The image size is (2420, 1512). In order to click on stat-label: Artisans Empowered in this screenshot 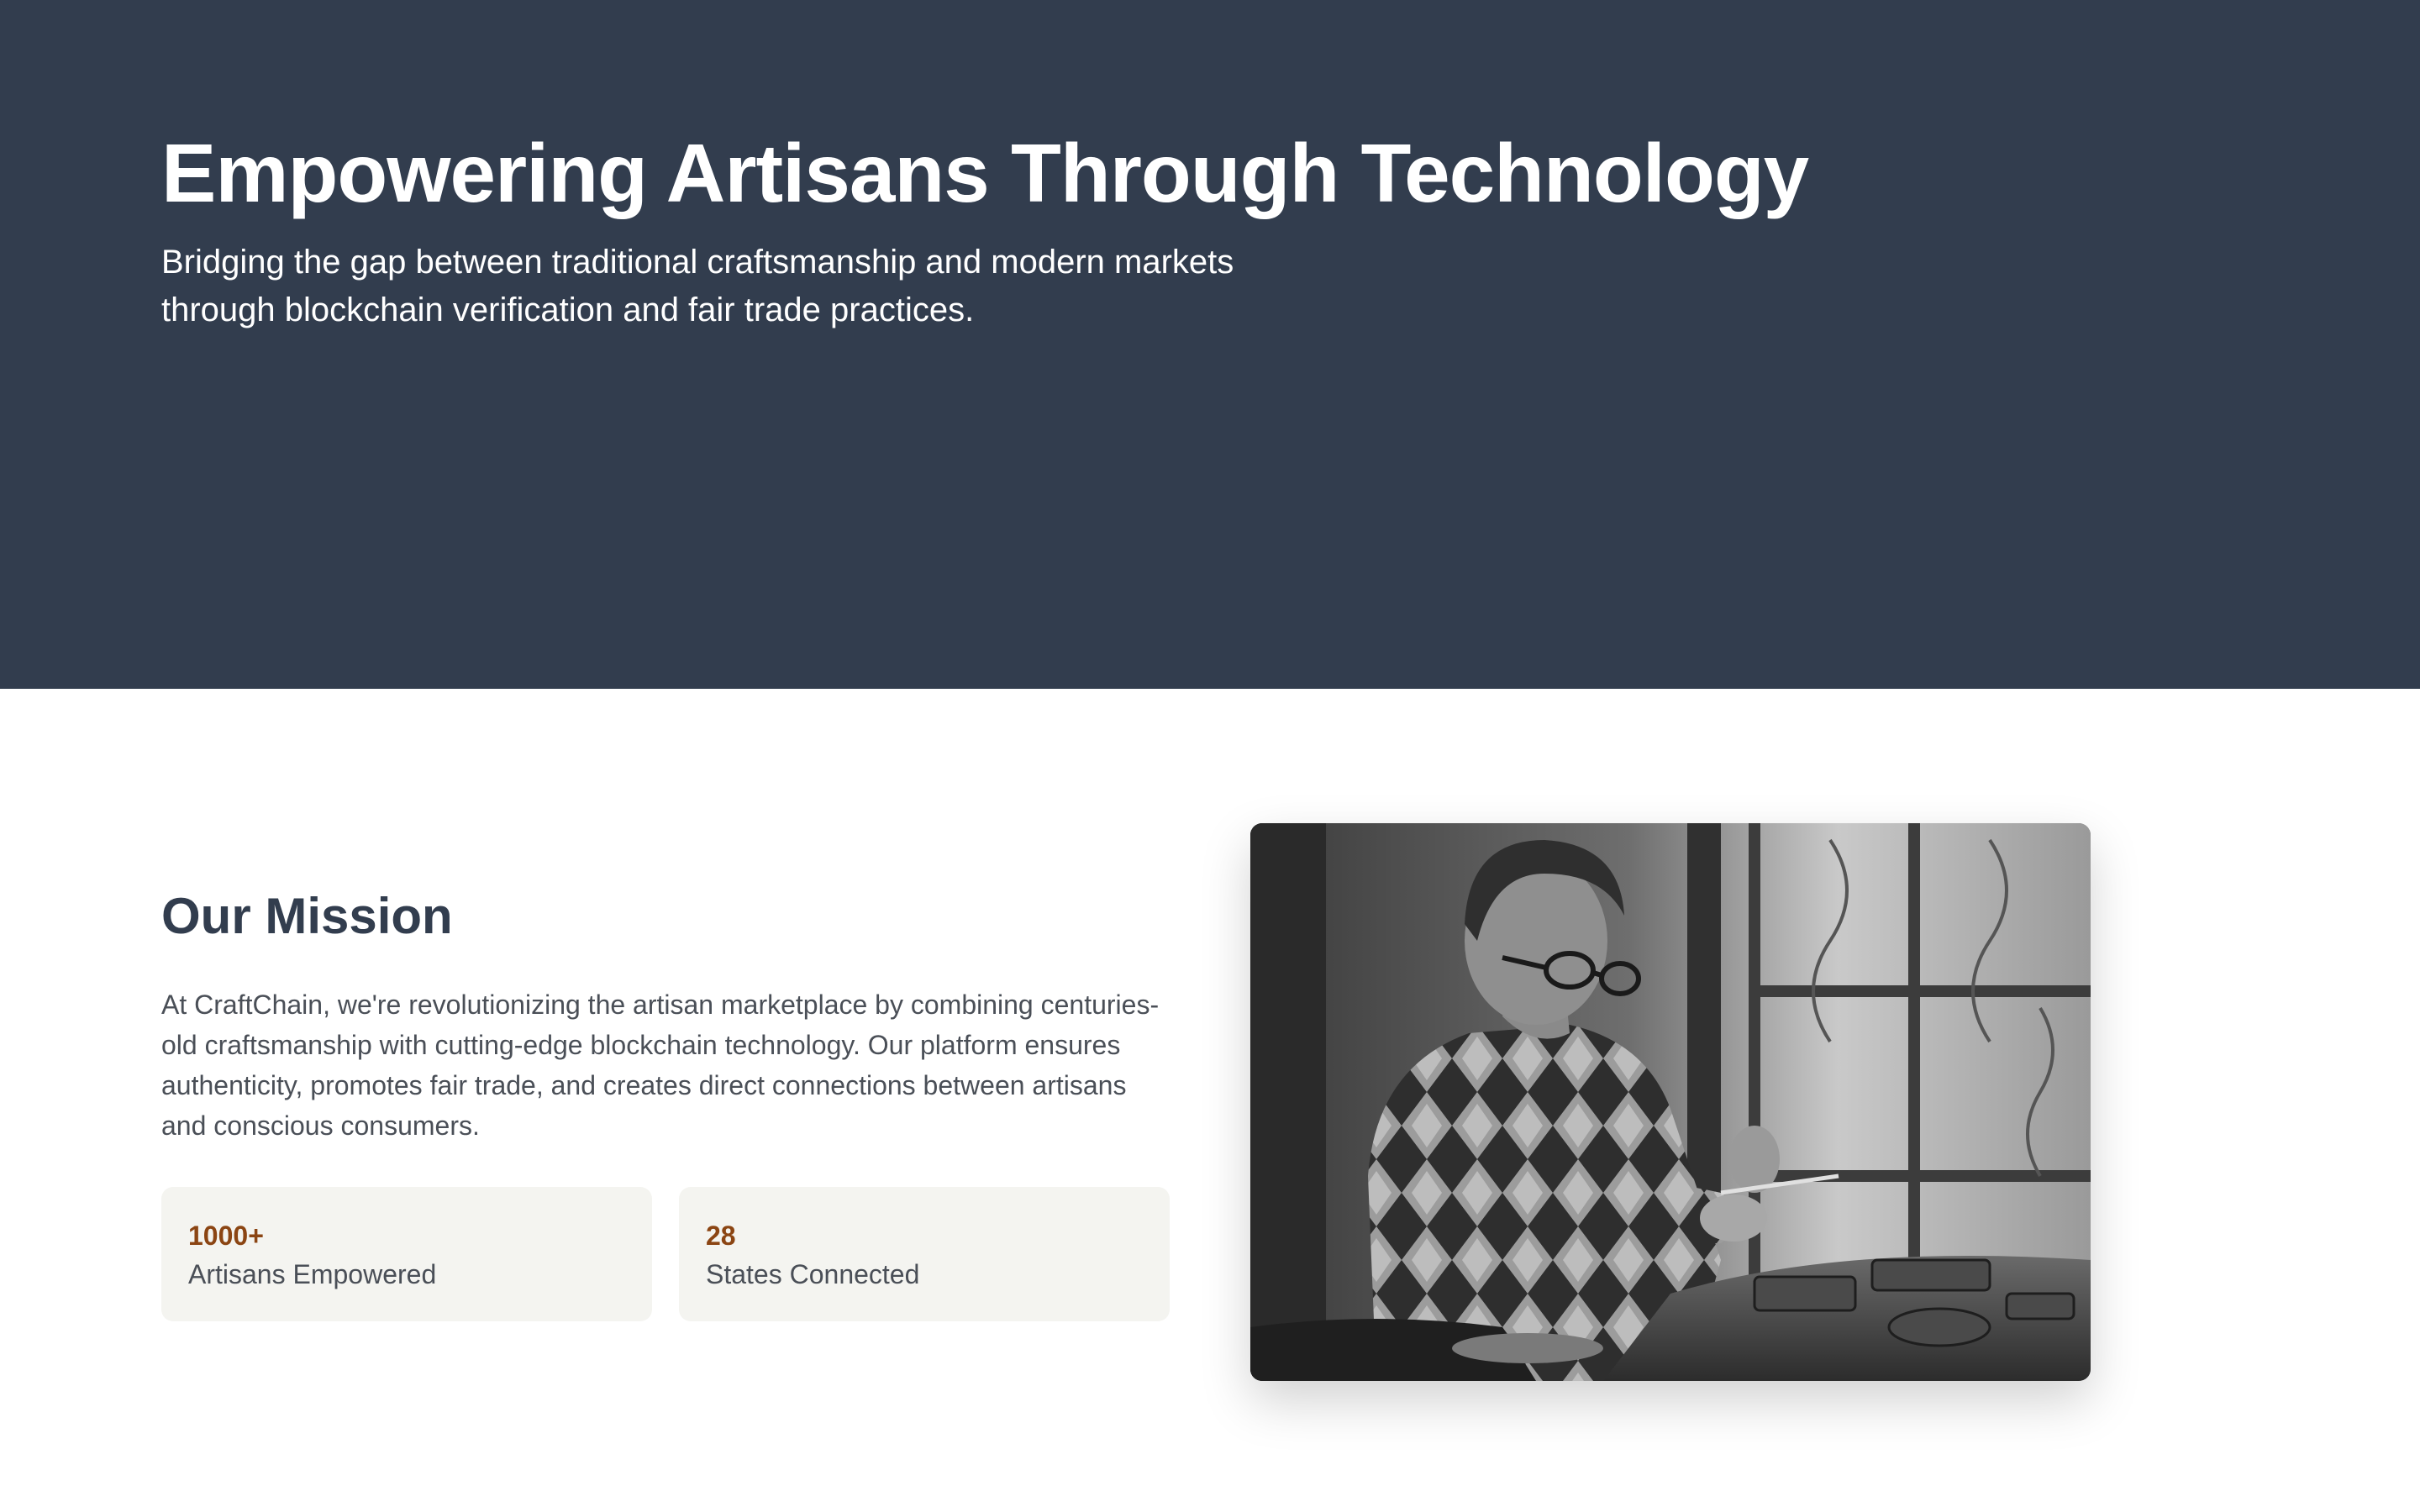, I will do `click(313, 1274)`.